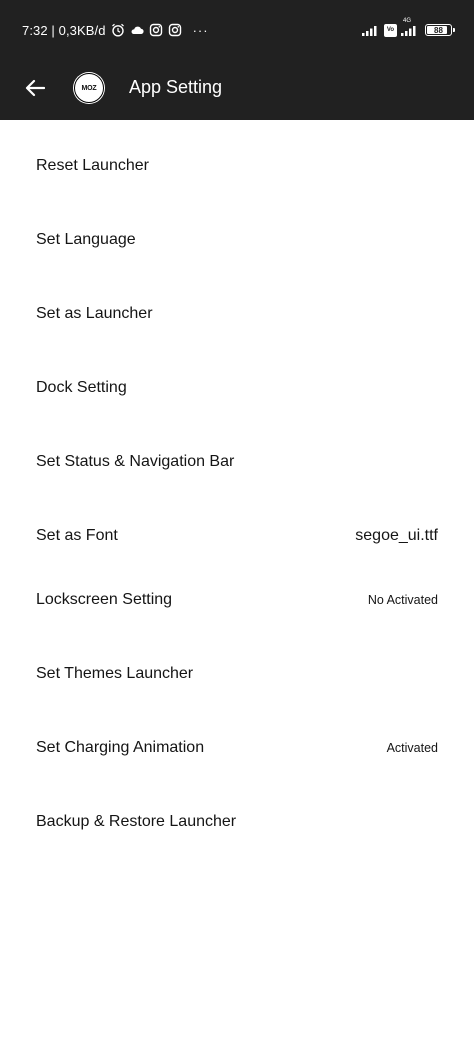 The width and height of the screenshot is (474, 1053). What do you see at coordinates (94, 313) in the screenshot?
I see `setting-label: Set as Launcher` at bounding box center [94, 313].